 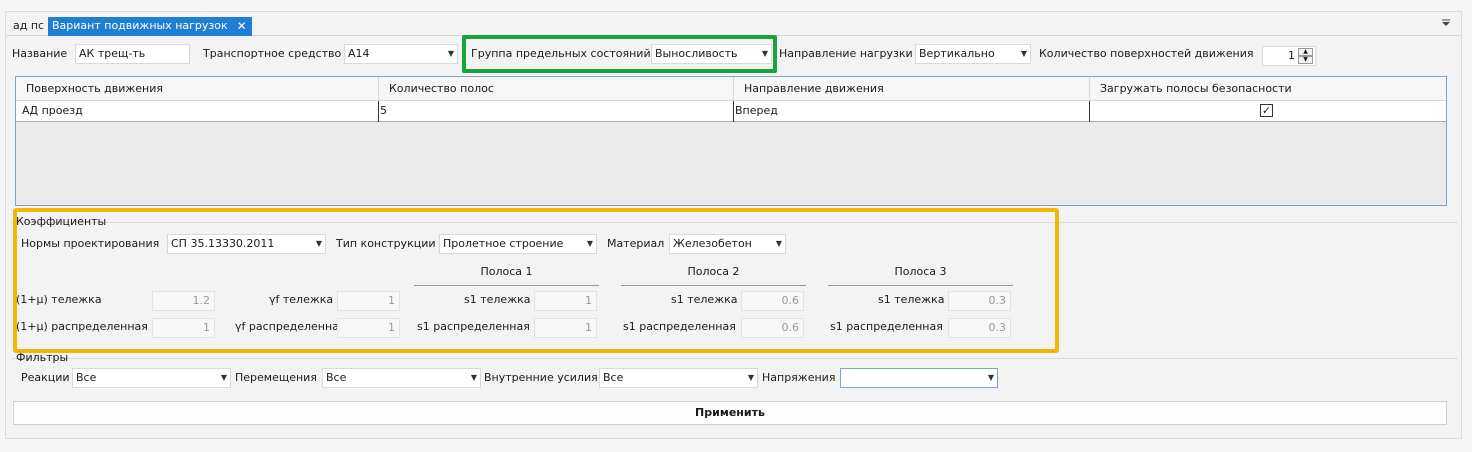 I want to click on displacements-label: Перемещения, so click(x=276, y=377).